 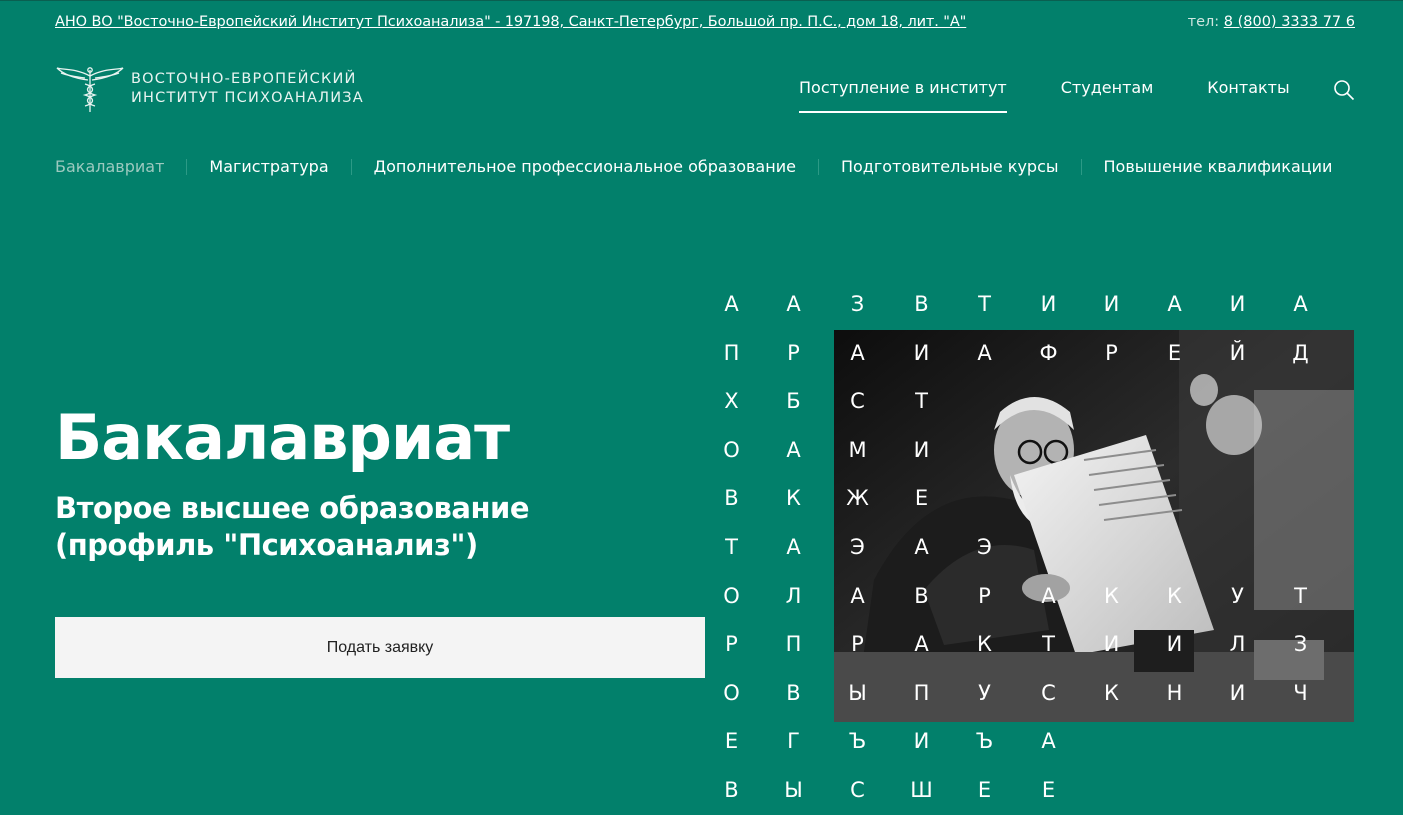 What do you see at coordinates (794, 741) in the screenshot?
I see `grid-letter: Г` at bounding box center [794, 741].